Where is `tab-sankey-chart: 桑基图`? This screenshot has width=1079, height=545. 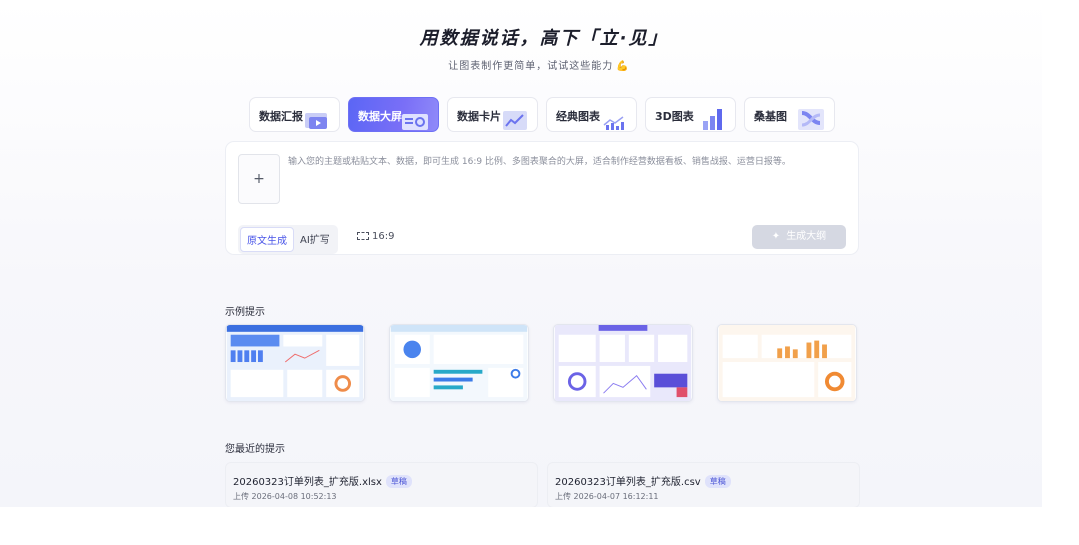 tab-sankey-chart: 桑基图 is located at coordinates (789, 114).